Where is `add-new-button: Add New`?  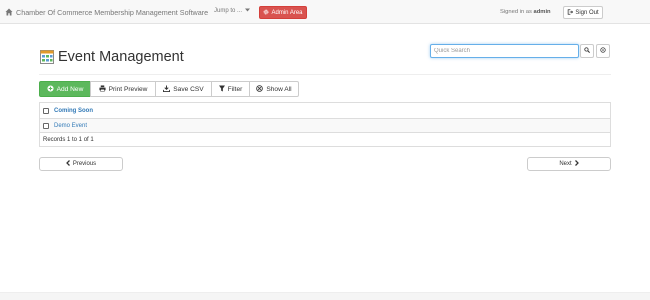 add-new-button: Add New is located at coordinates (65, 89).